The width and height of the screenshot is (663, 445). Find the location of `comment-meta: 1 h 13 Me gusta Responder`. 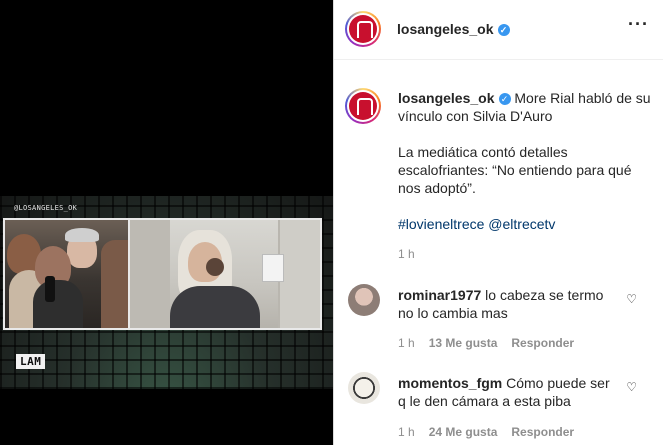

comment-meta: 1 h 13 Me gusta Responder is located at coordinates (486, 343).